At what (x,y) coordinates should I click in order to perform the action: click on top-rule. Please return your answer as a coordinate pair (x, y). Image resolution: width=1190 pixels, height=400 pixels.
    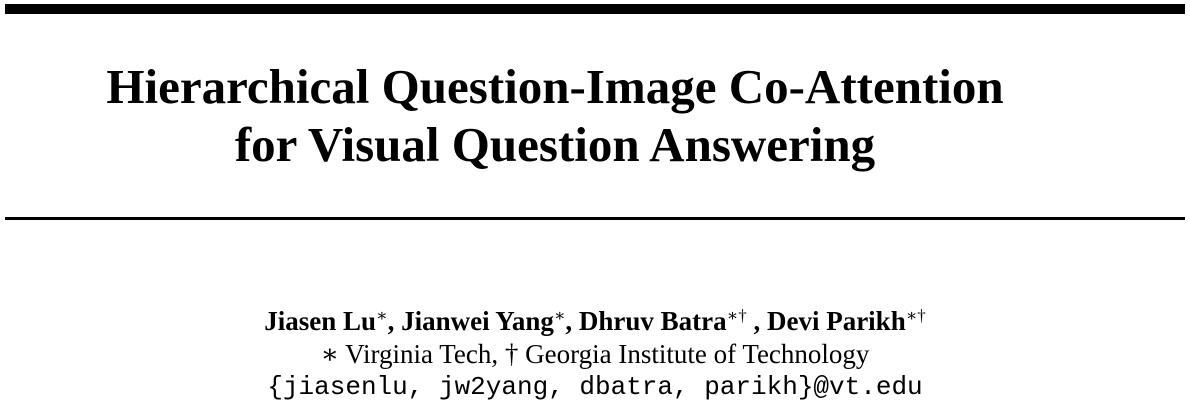
    Looking at the image, I should click on (595, 9).